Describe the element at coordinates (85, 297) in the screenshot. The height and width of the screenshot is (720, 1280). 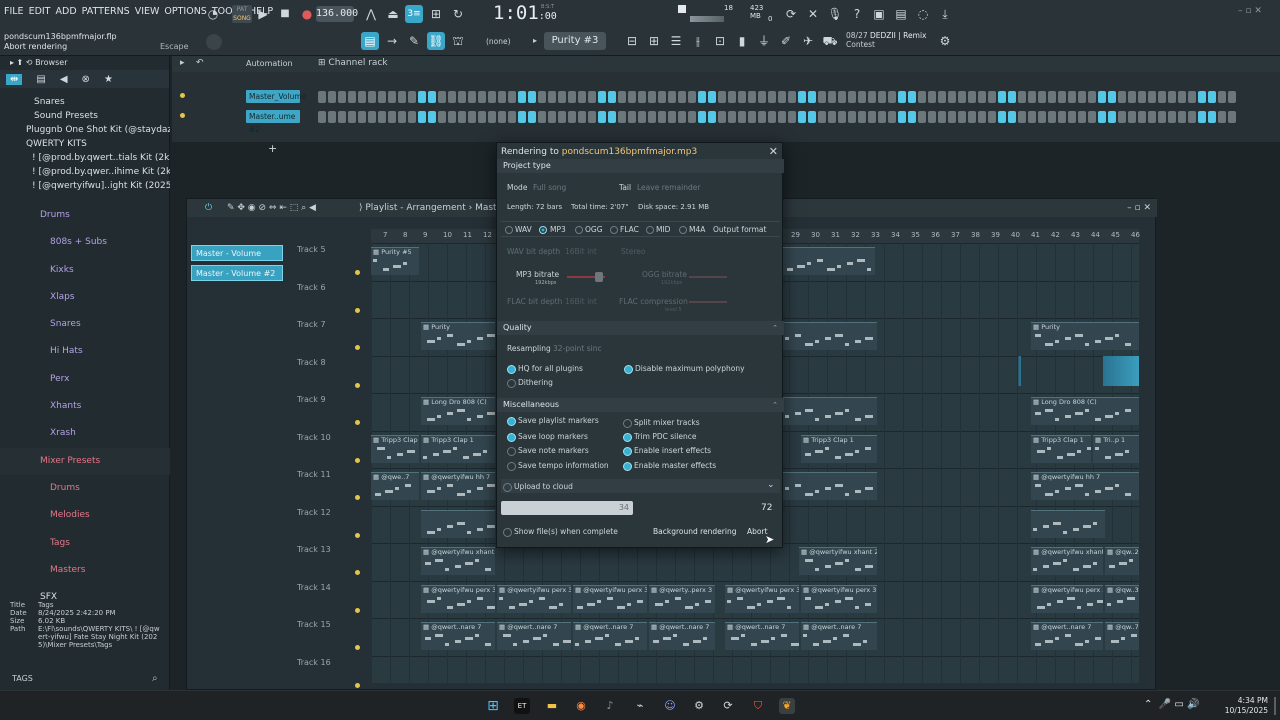
I see `browser-folder: Xlaps` at that location.